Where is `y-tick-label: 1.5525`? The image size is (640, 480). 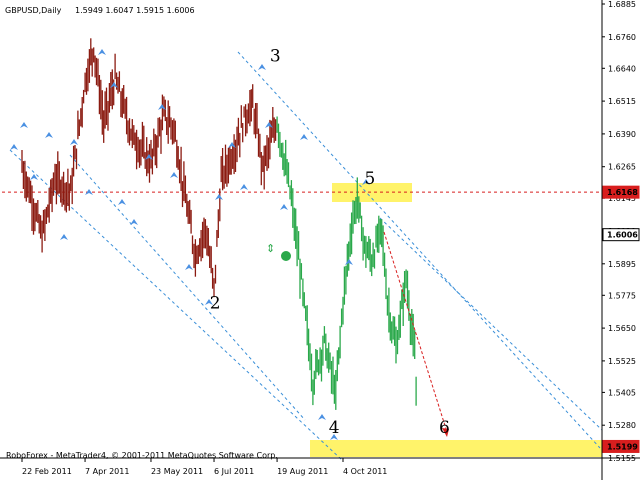
y-tick-label: 1.5525 is located at coordinates (622, 361).